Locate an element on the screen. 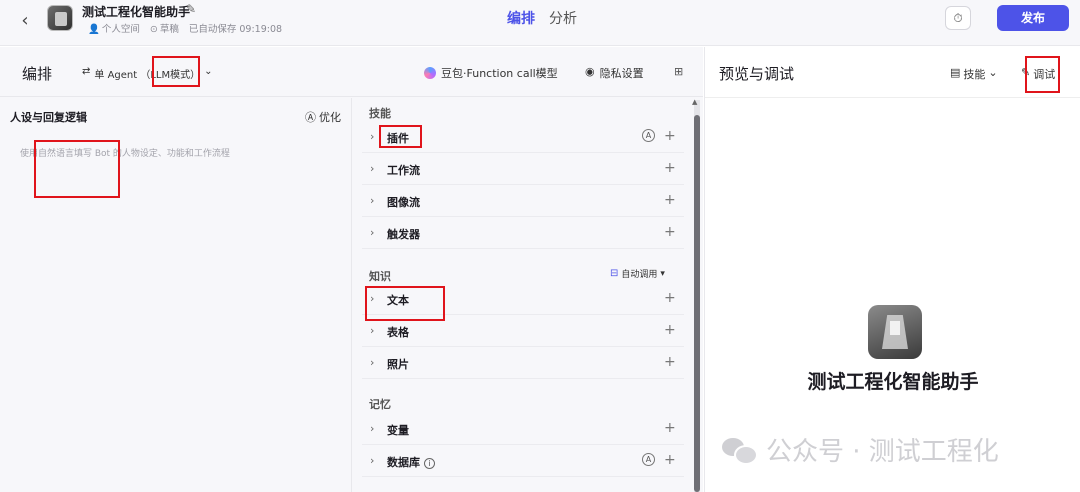 This screenshot has width=1080, height=492. space-text: 个人空间 is located at coordinates (120, 29).